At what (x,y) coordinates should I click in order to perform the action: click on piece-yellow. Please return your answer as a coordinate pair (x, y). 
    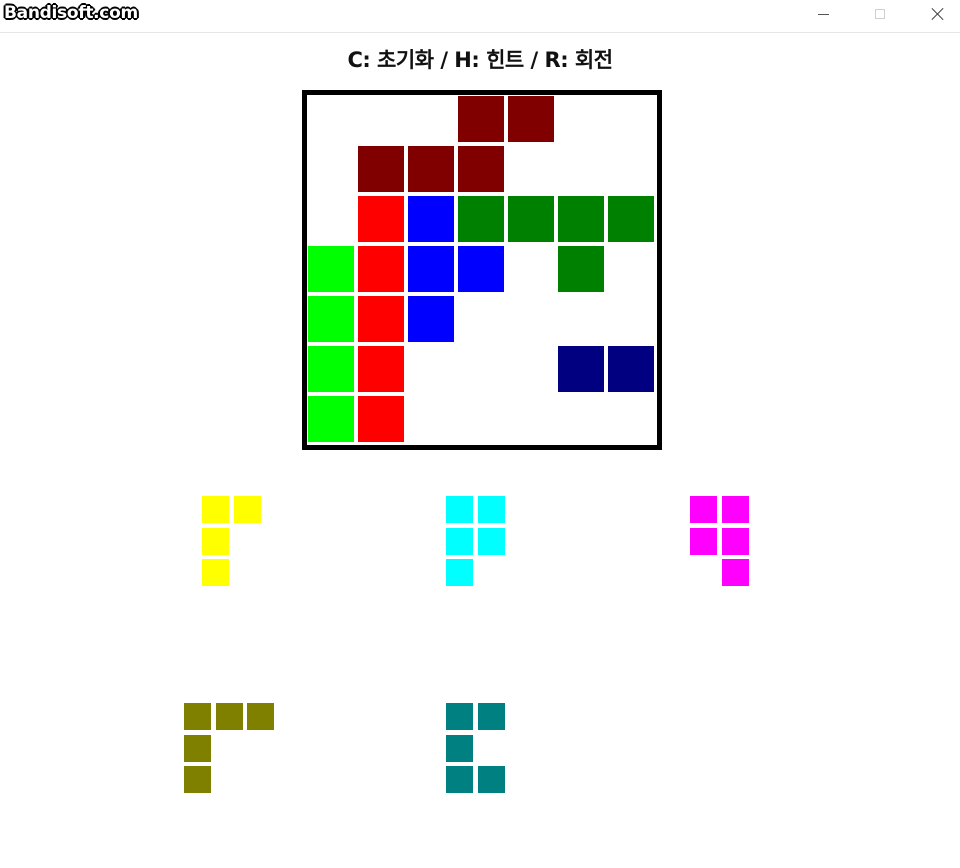
    Looking at the image, I should click on (231, 541).